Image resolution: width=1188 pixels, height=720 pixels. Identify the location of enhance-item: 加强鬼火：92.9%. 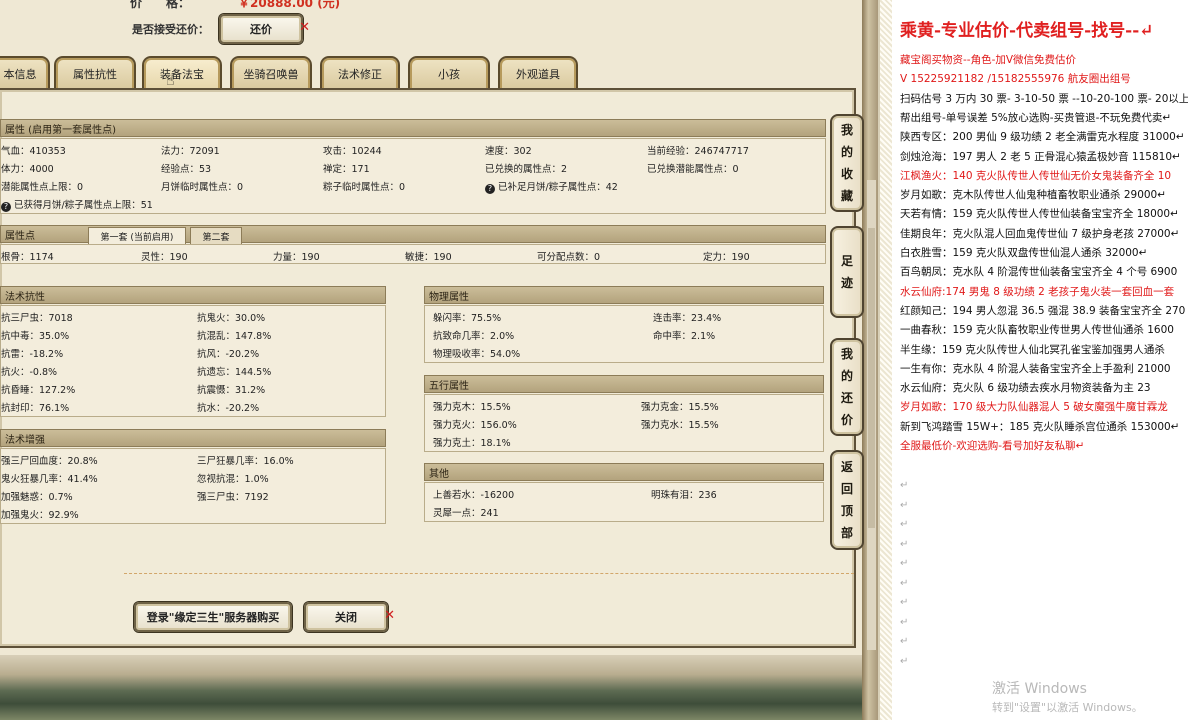
(40, 515).